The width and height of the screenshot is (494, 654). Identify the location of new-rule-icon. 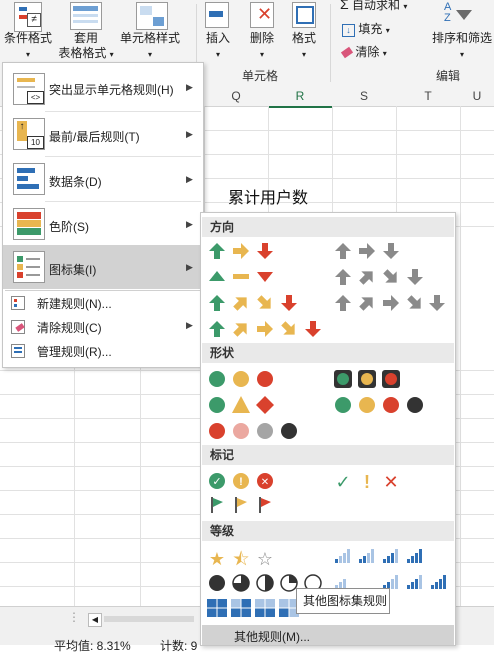
(18, 303).